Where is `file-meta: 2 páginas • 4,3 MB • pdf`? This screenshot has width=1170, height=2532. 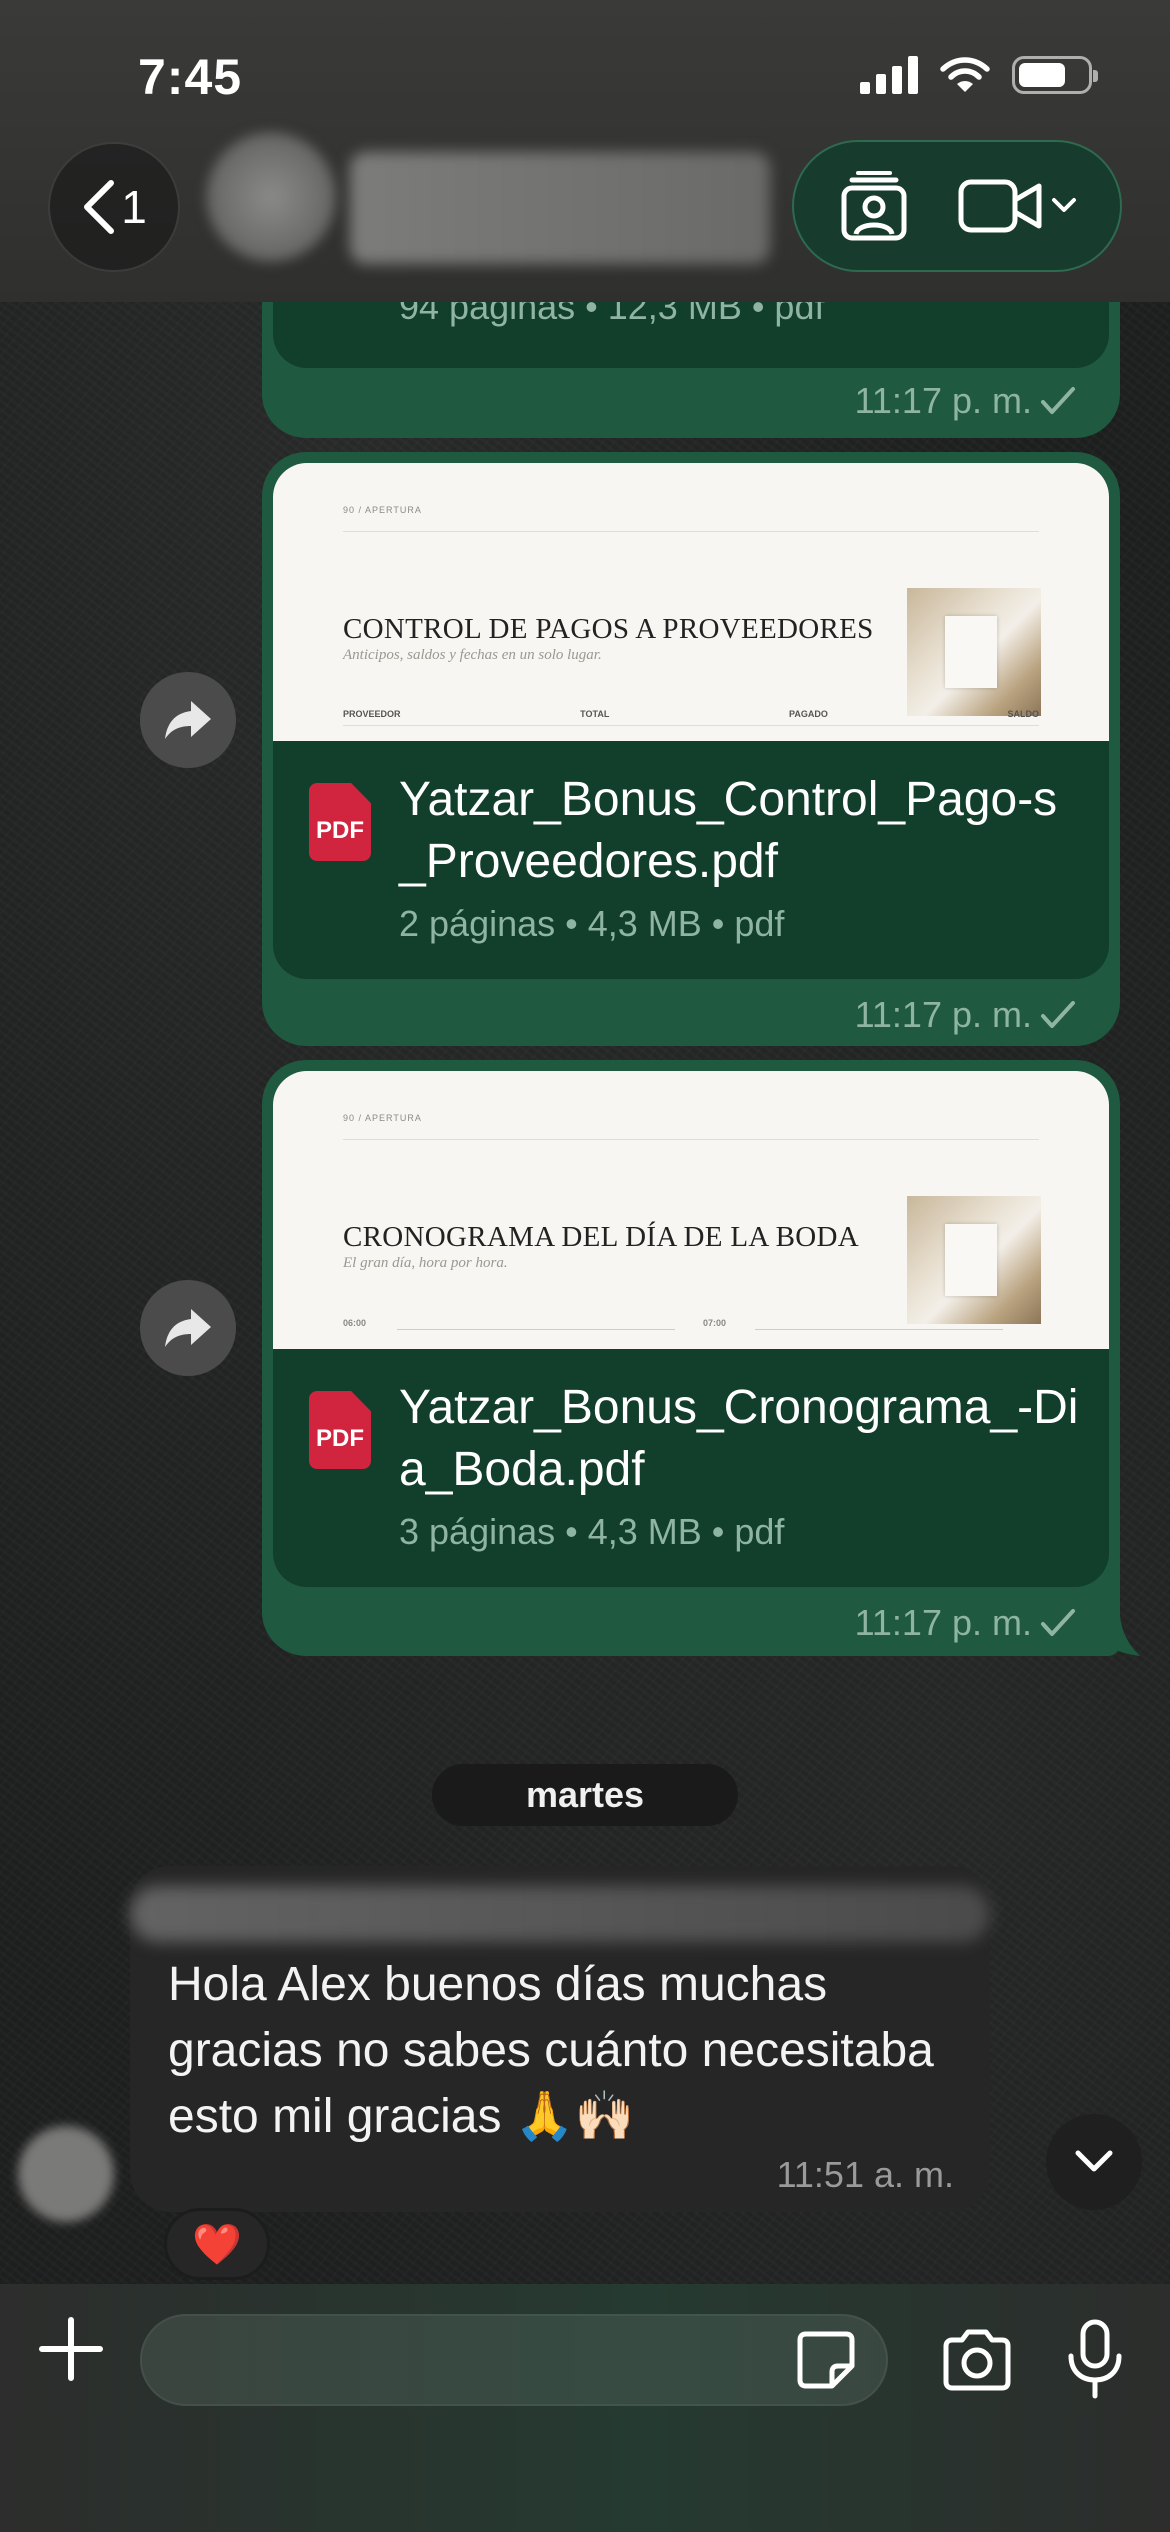 file-meta: 2 páginas • 4,3 MB • pdf is located at coordinates (592, 923).